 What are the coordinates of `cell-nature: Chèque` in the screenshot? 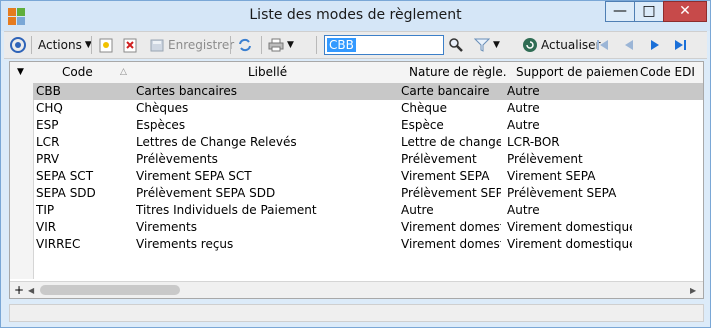 It's located at (424, 108).